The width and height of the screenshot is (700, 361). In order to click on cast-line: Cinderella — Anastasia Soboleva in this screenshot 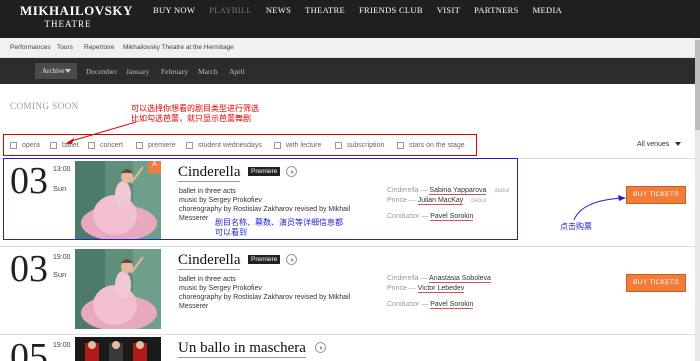, I will do `click(439, 279)`.